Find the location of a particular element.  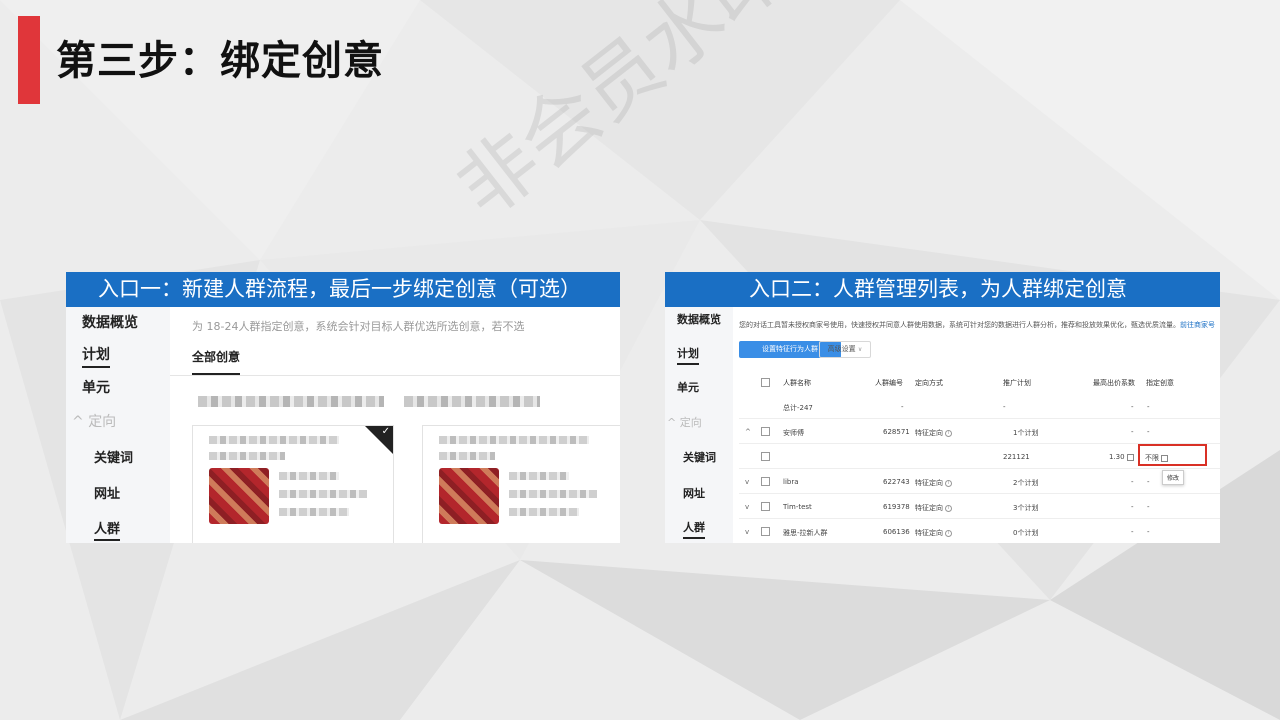

creative-card: ✓ is located at coordinates (293, 484).